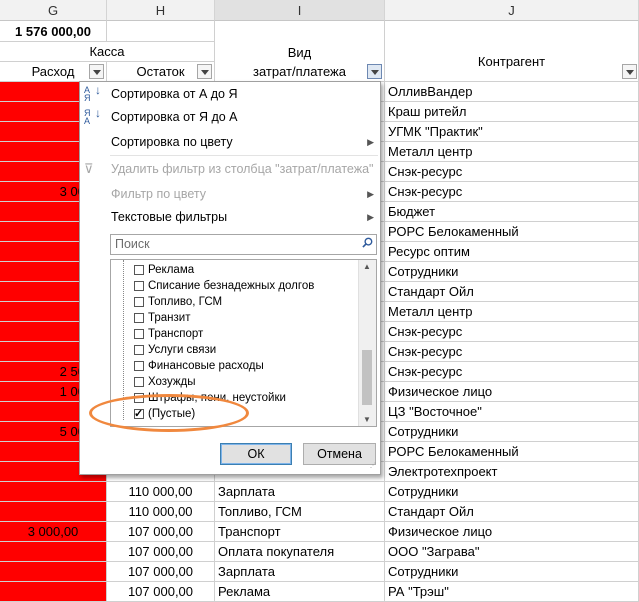 Image resolution: width=639 pixels, height=602 pixels. I want to click on kontragent-cell: УГМК "Практик", so click(512, 132).